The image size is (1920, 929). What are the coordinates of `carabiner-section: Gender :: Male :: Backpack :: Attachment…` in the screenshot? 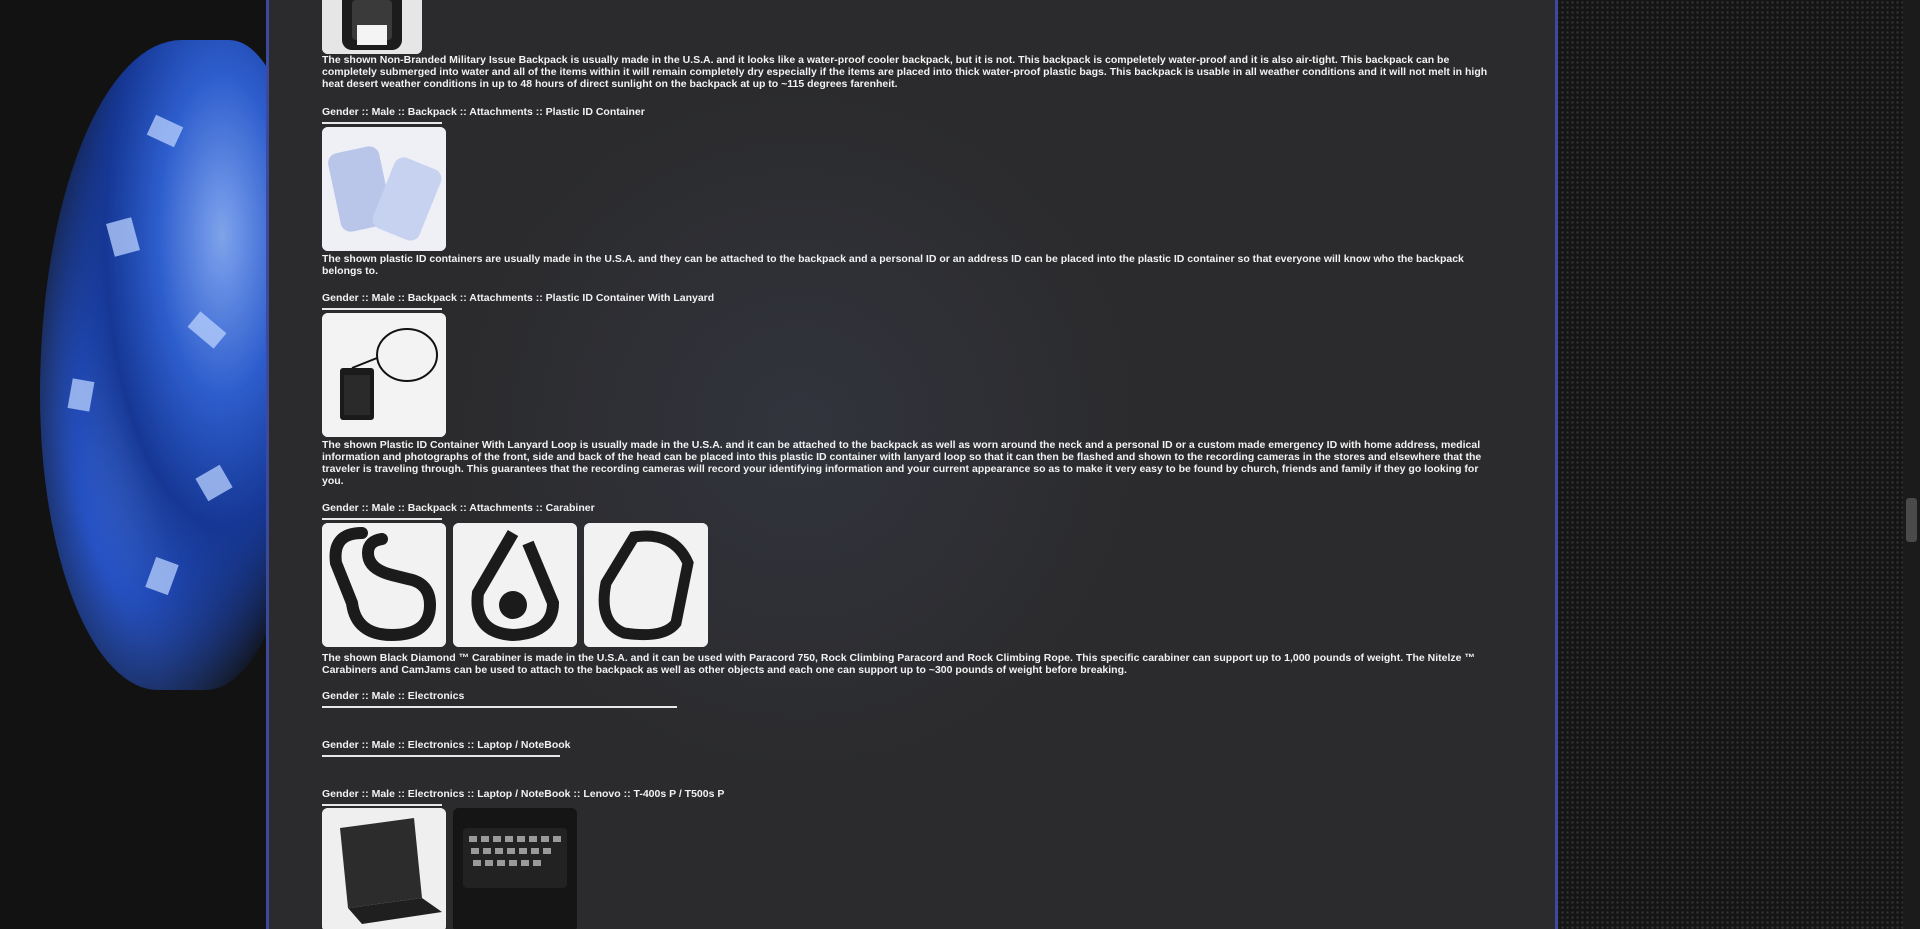 It's located at (912, 509).